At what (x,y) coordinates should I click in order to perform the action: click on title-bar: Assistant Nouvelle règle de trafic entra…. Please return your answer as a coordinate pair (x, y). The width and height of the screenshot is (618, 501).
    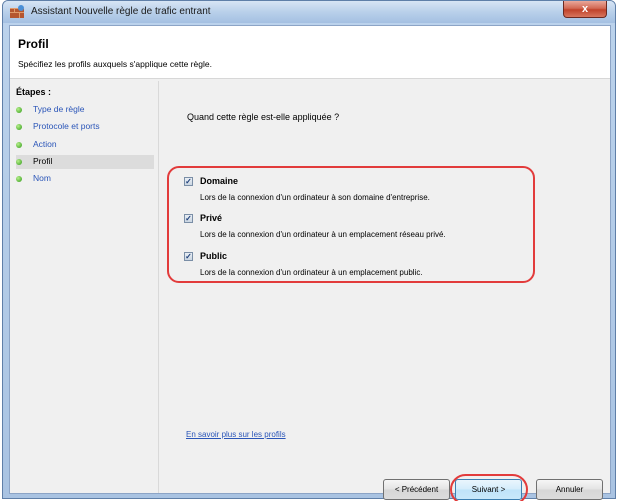
    Looking at the image, I should click on (309, 12).